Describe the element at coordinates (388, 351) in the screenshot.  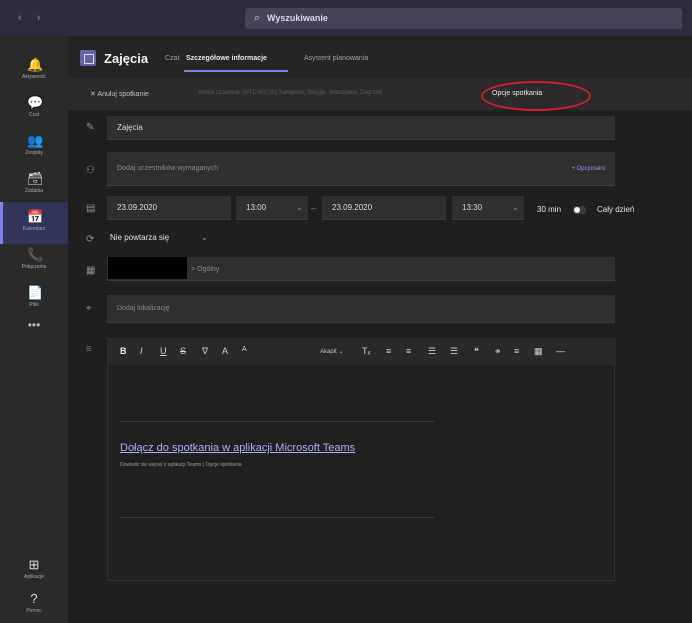
I see `decrease-indent-button: ≡` at that location.